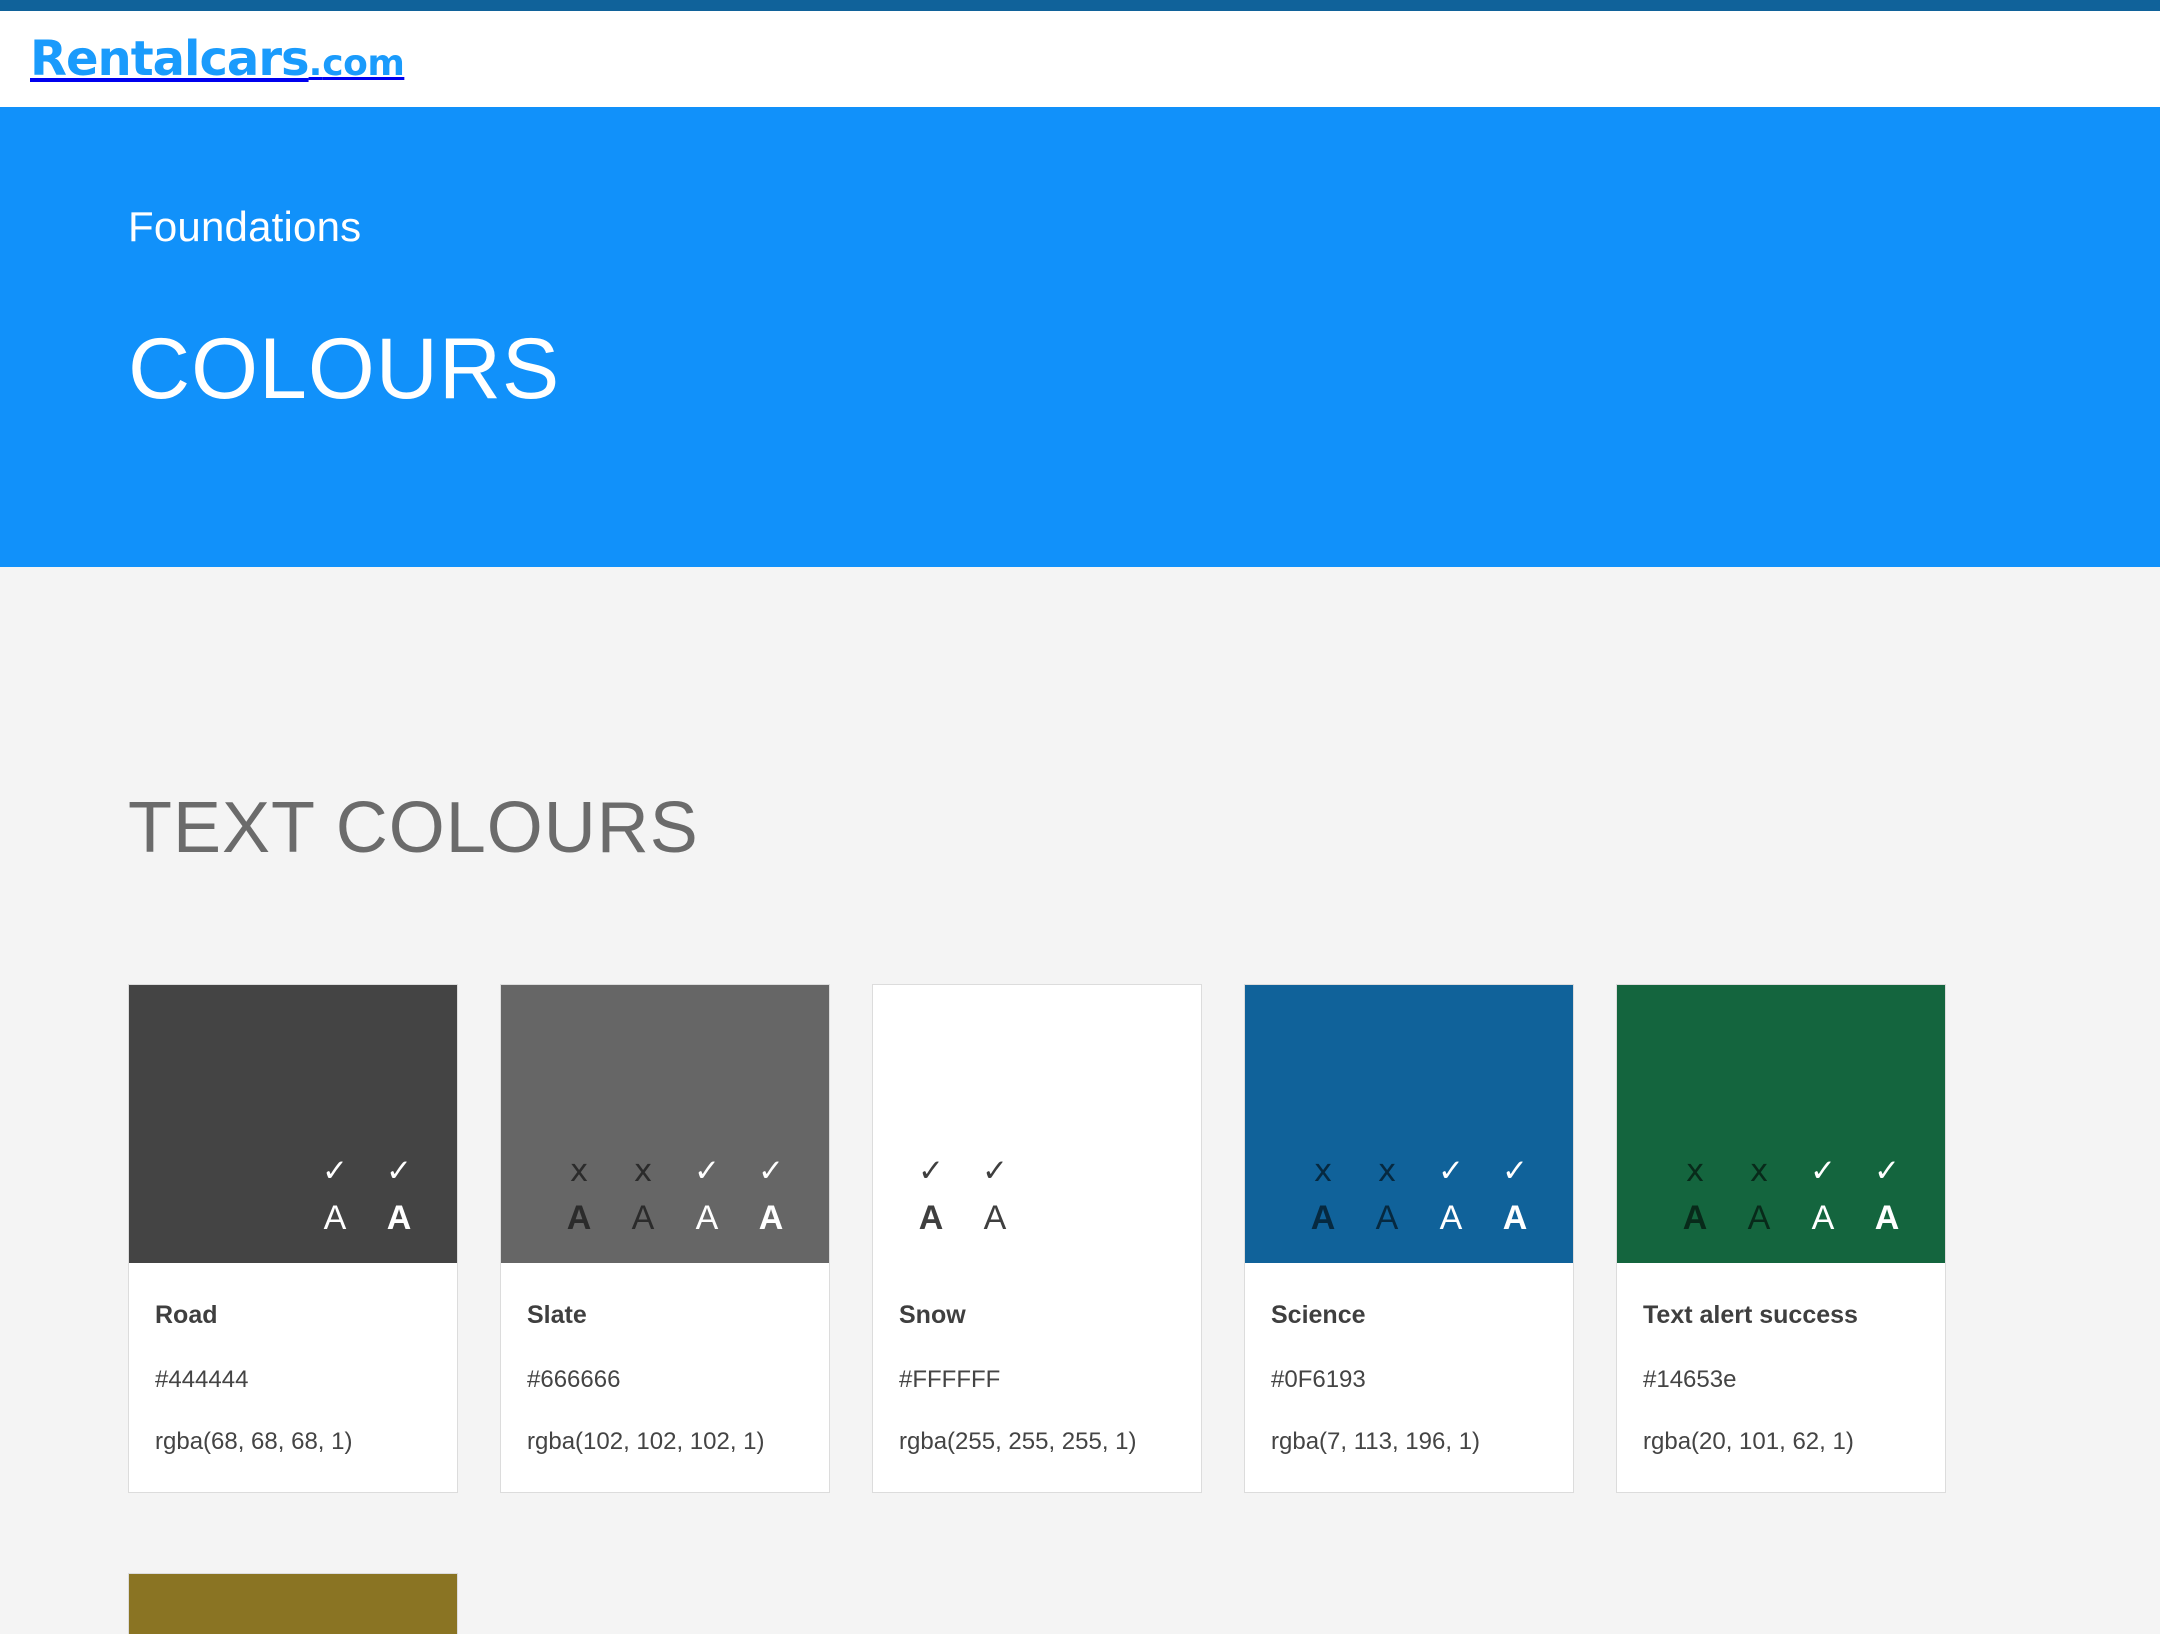 The image size is (2160, 1634). Describe the element at coordinates (363, 63) in the screenshot. I see `brand-tld: com` at that location.